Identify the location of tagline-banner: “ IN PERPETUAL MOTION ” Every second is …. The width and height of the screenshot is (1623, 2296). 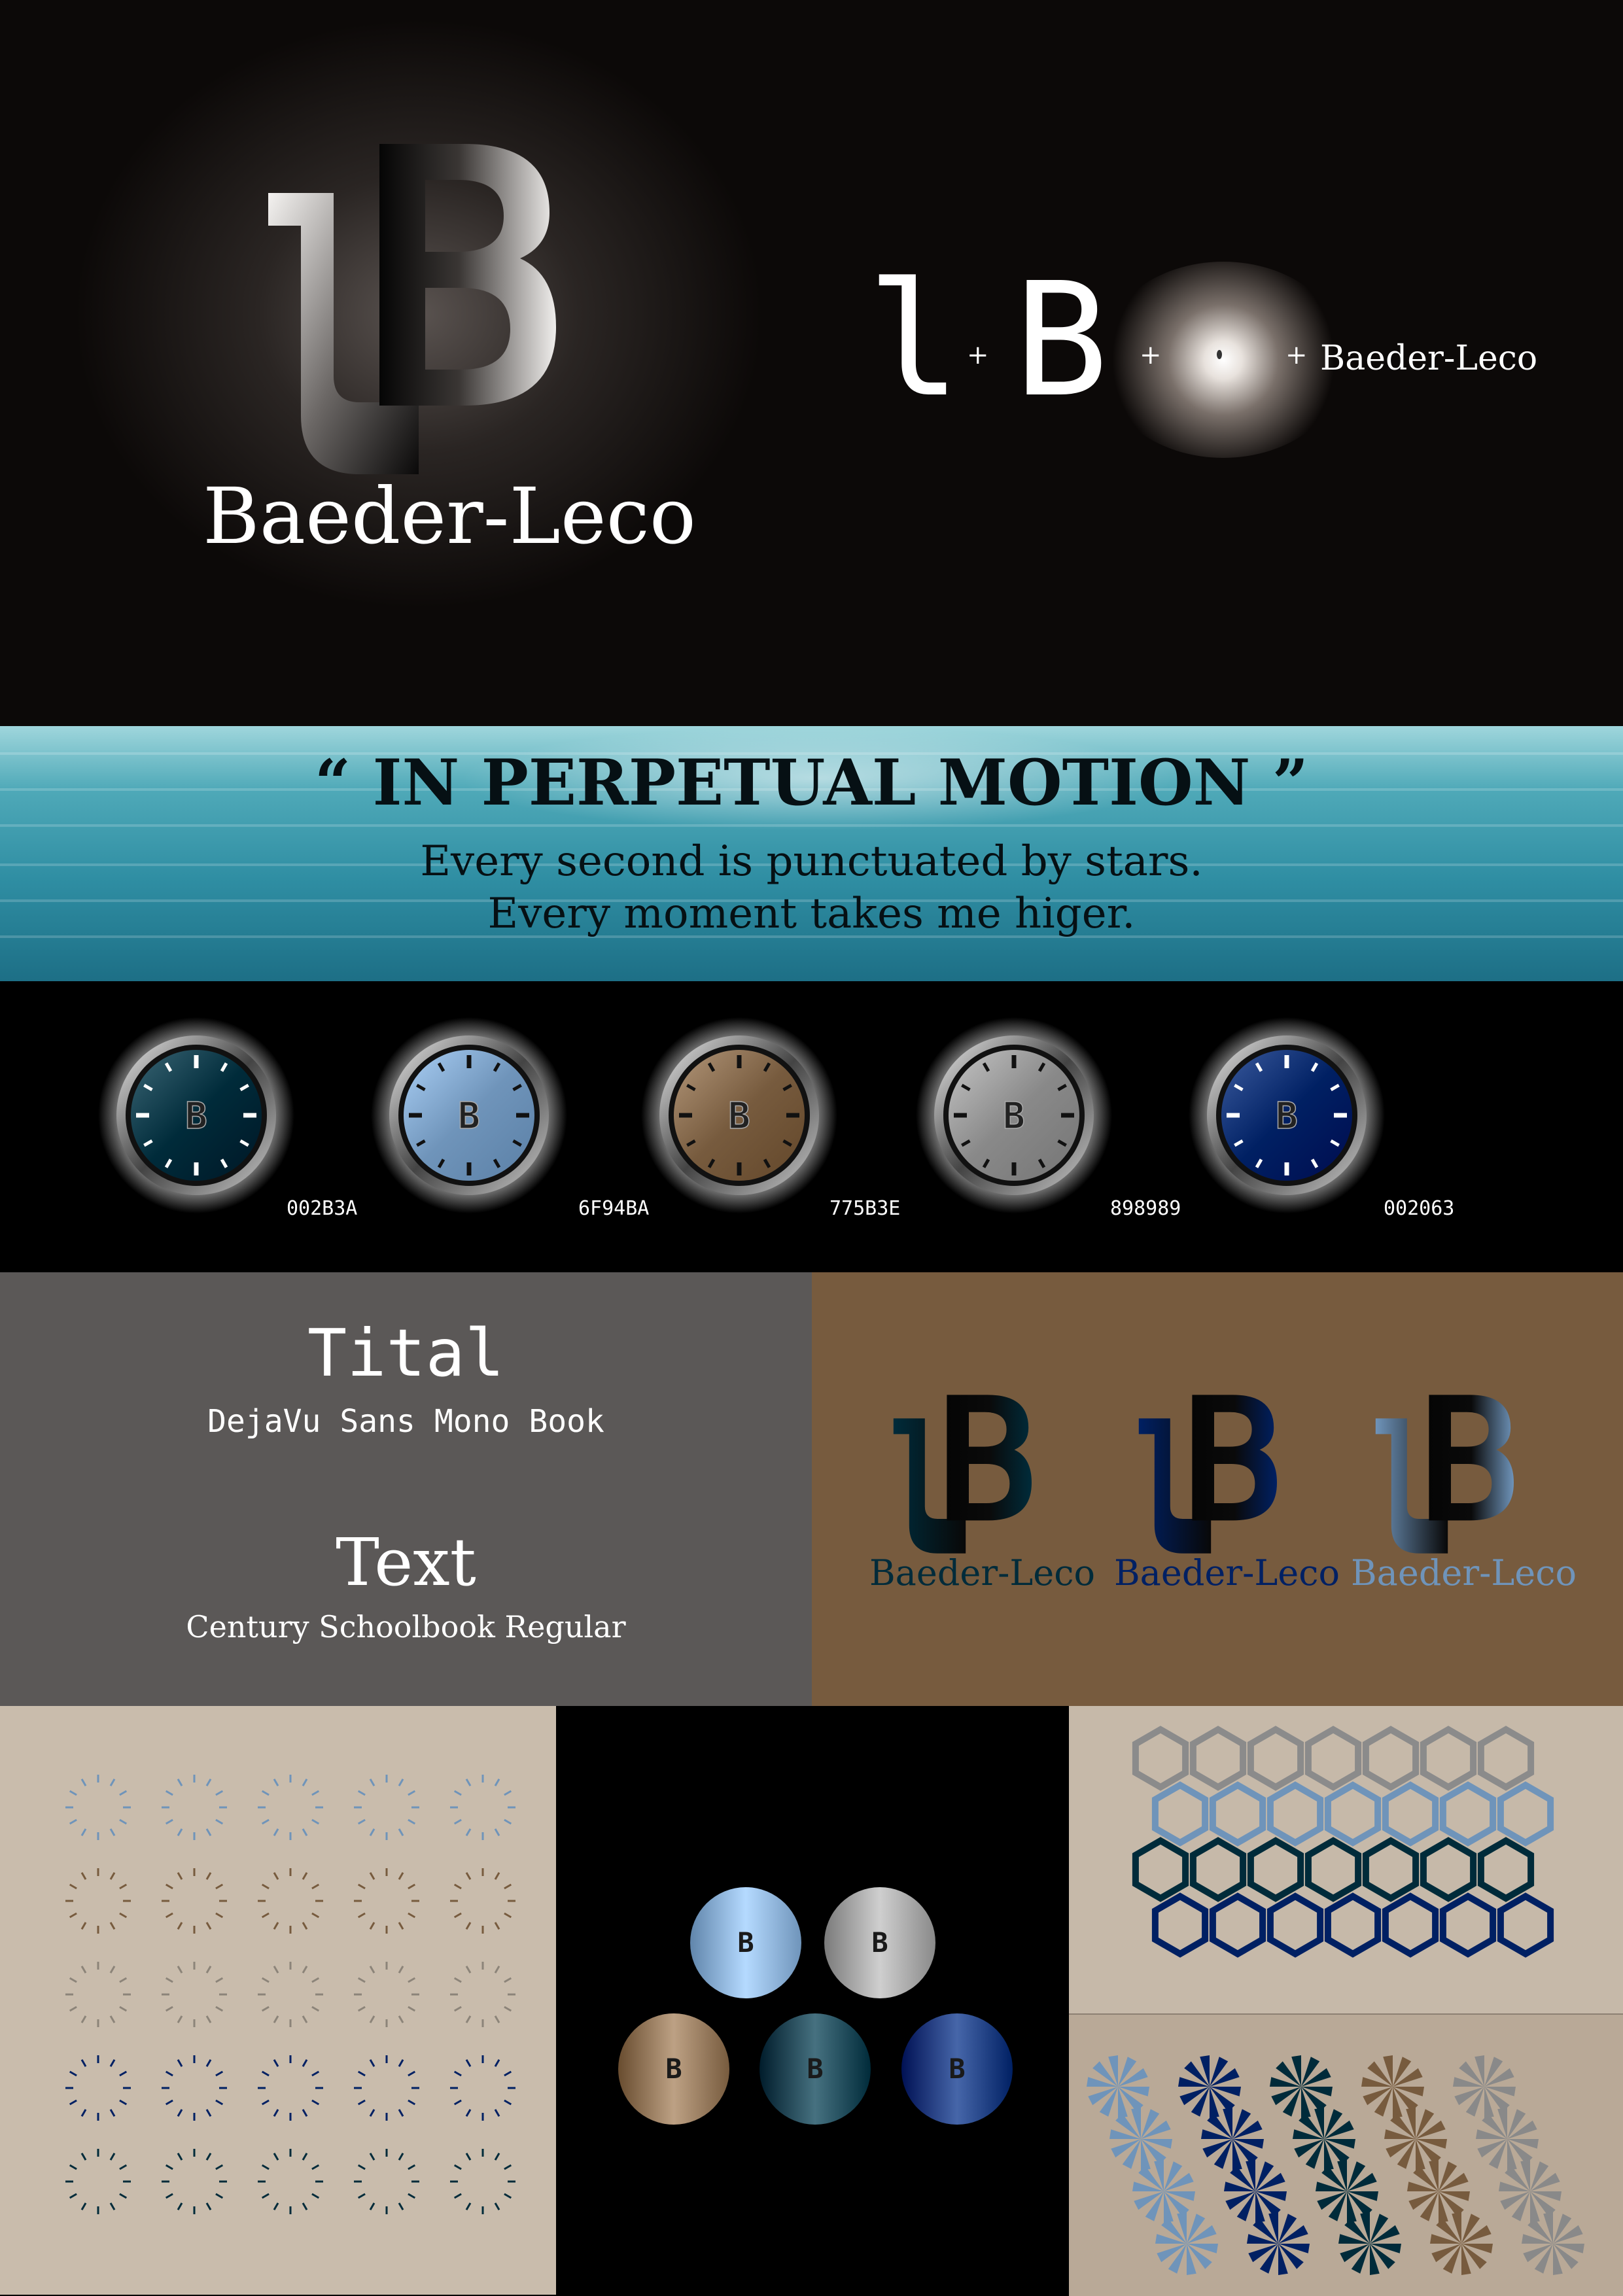
(812, 853).